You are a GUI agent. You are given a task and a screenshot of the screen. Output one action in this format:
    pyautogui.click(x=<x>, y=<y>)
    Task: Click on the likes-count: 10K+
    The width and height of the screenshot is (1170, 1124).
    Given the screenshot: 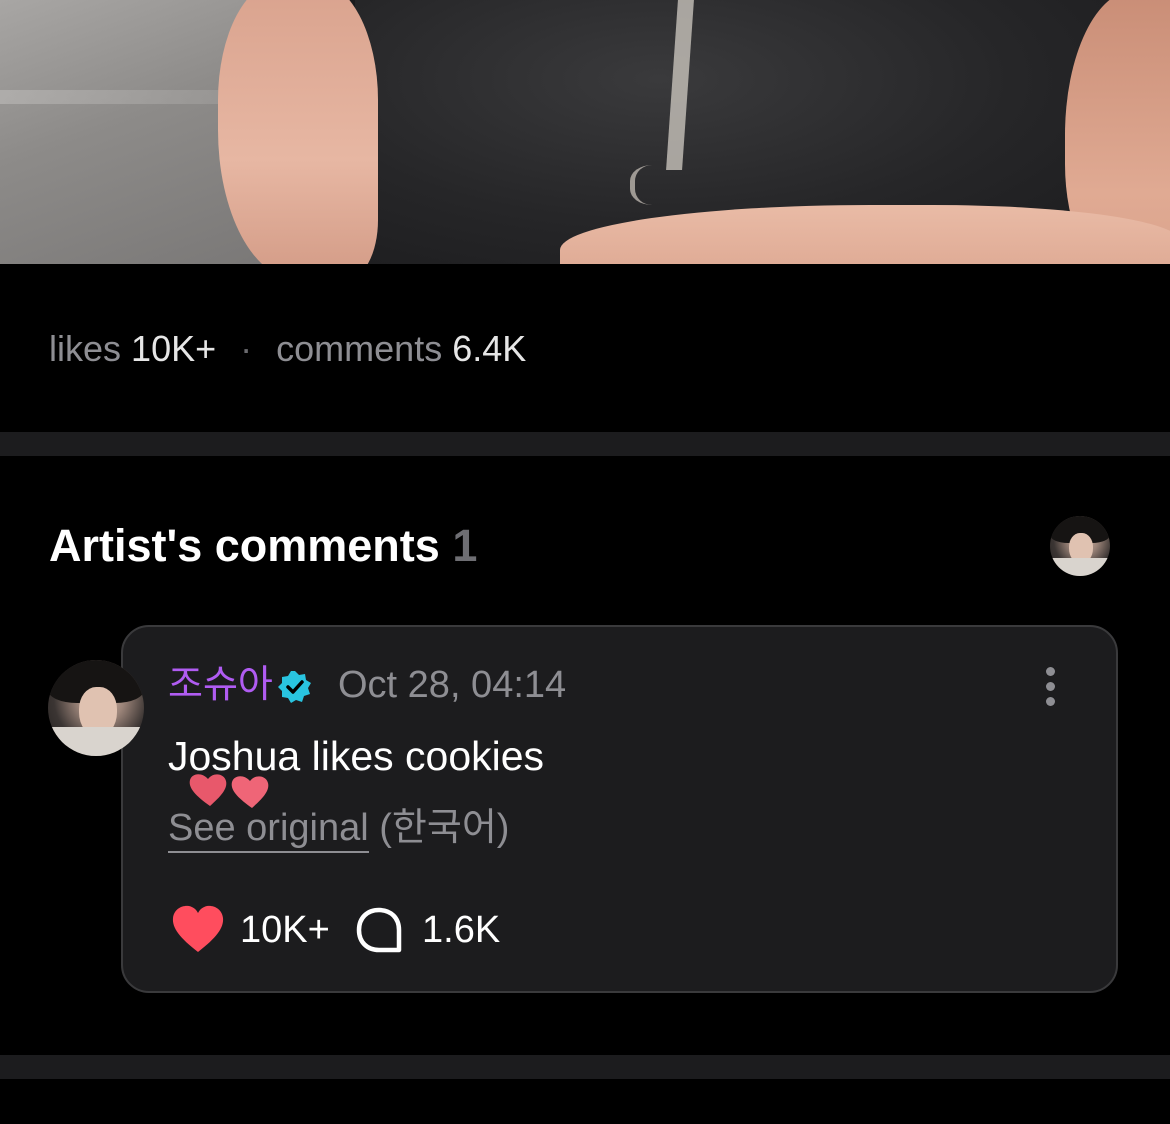 What is the action you would take?
    pyautogui.click(x=173, y=348)
    